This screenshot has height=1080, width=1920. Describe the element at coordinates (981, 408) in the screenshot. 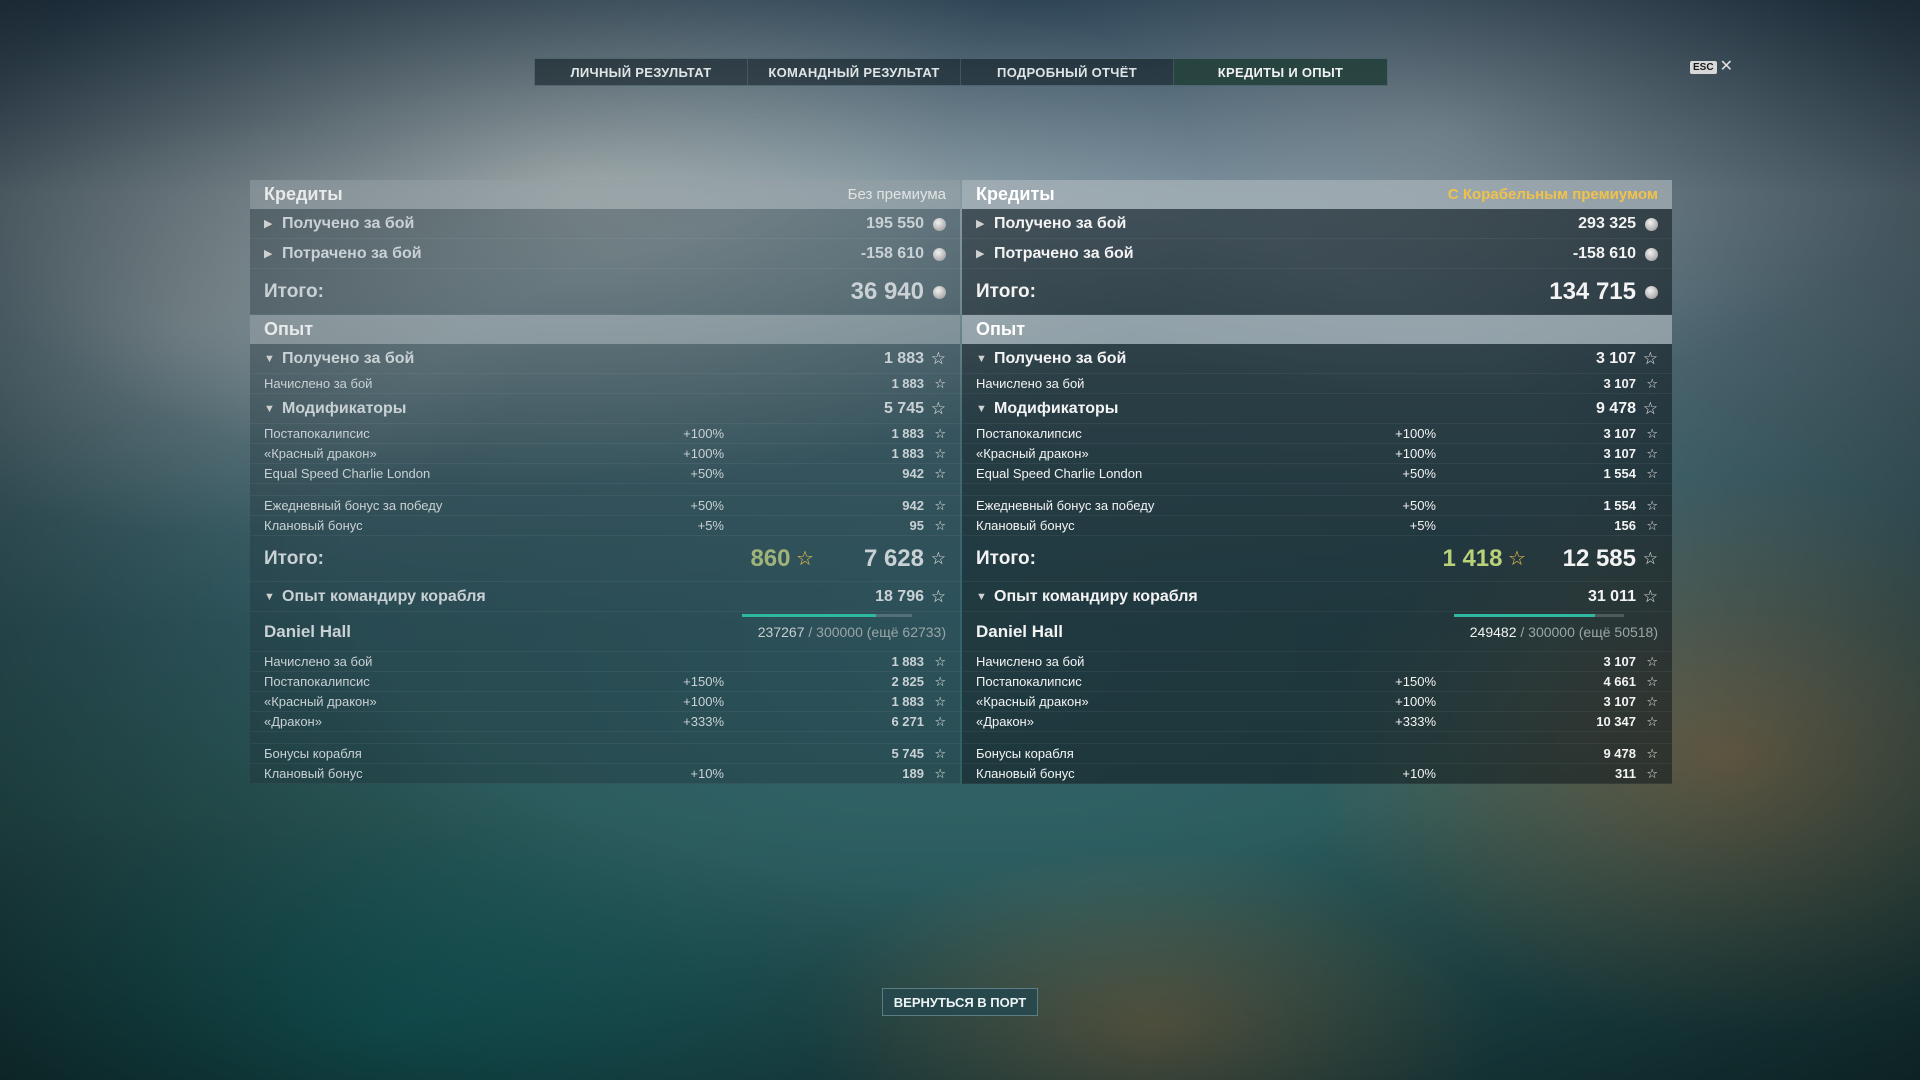

I see `caret-down-icon: ▼` at that location.